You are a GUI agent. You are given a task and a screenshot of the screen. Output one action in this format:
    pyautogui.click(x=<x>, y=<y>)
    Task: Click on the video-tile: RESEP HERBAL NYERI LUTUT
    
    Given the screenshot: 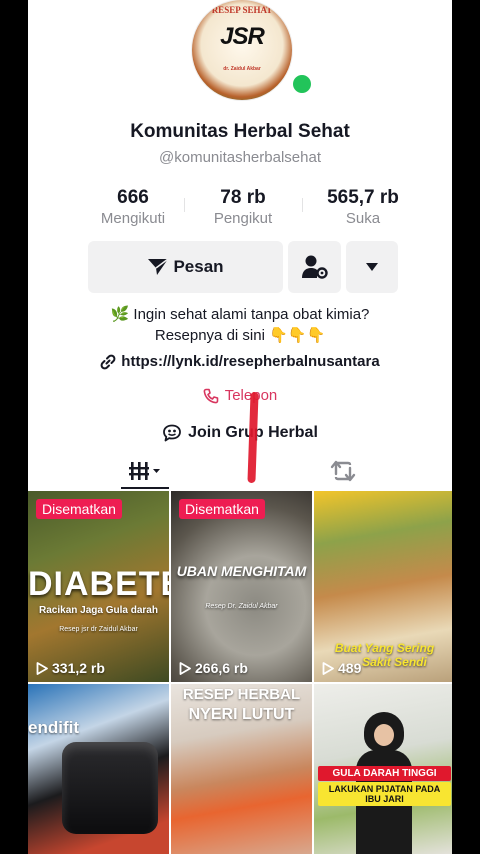 What is the action you would take?
    pyautogui.click(x=241, y=769)
    